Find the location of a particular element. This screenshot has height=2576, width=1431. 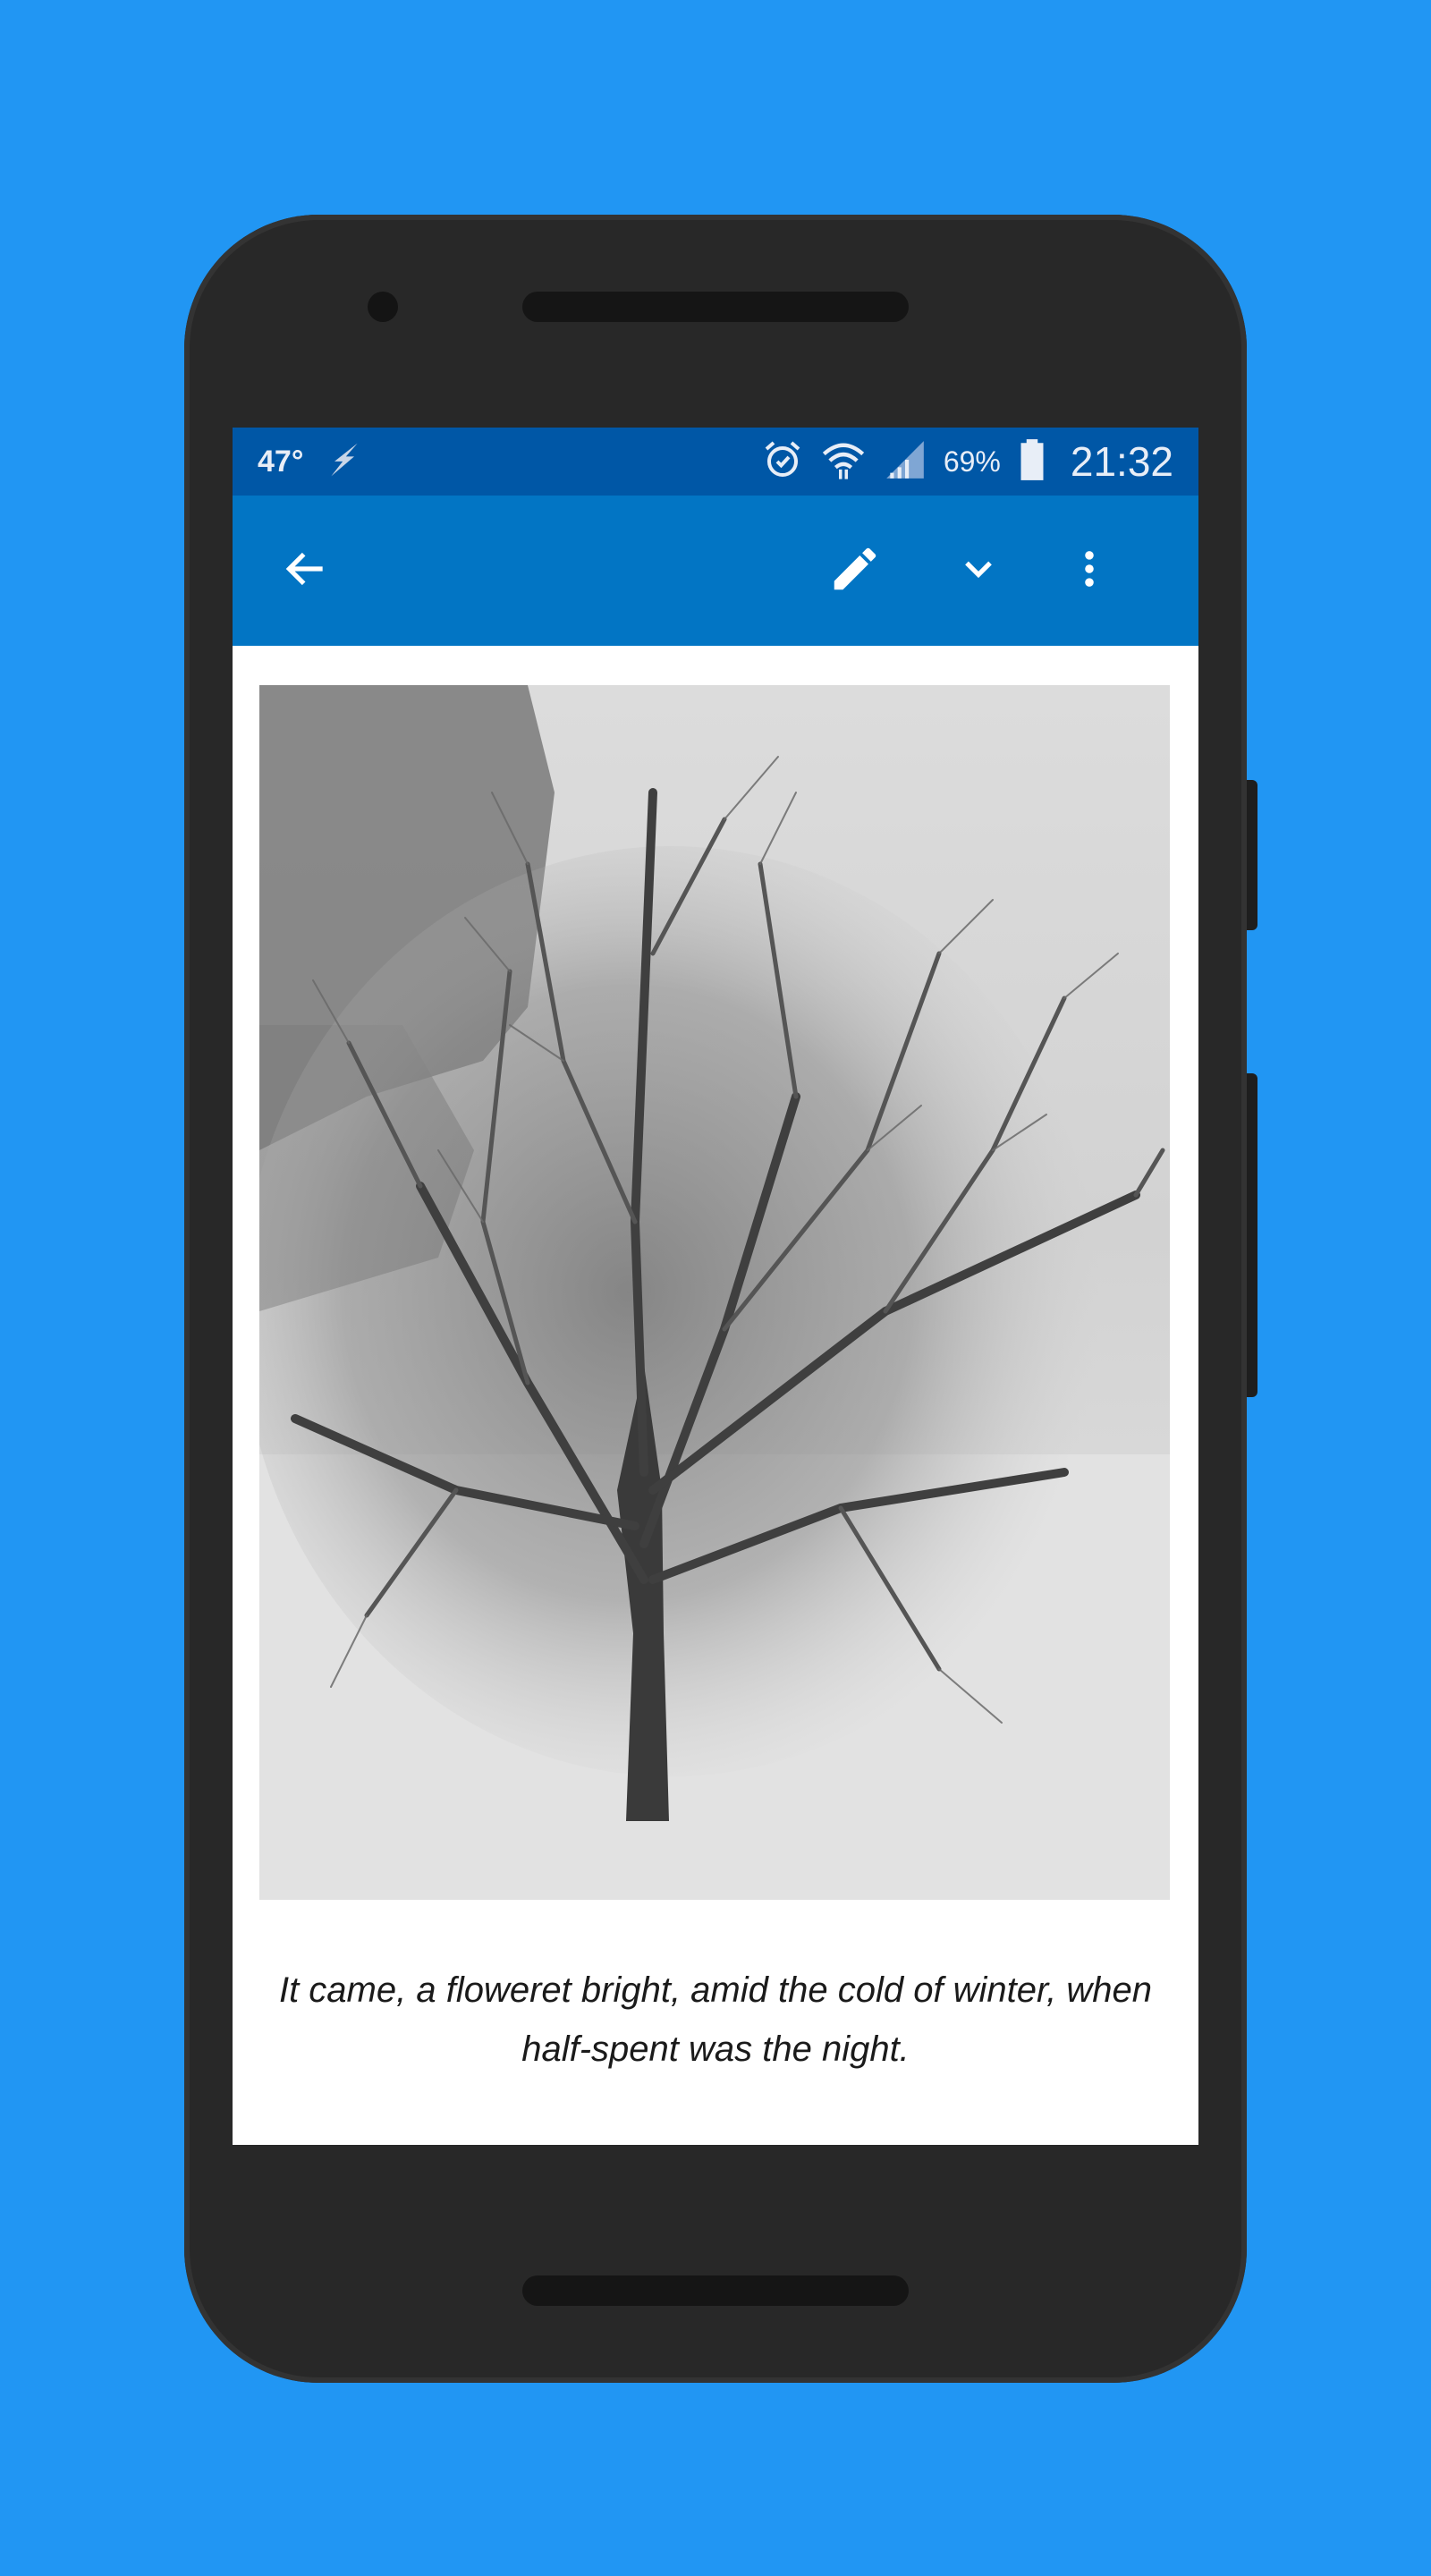

app-bar is located at coordinates (716, 571).